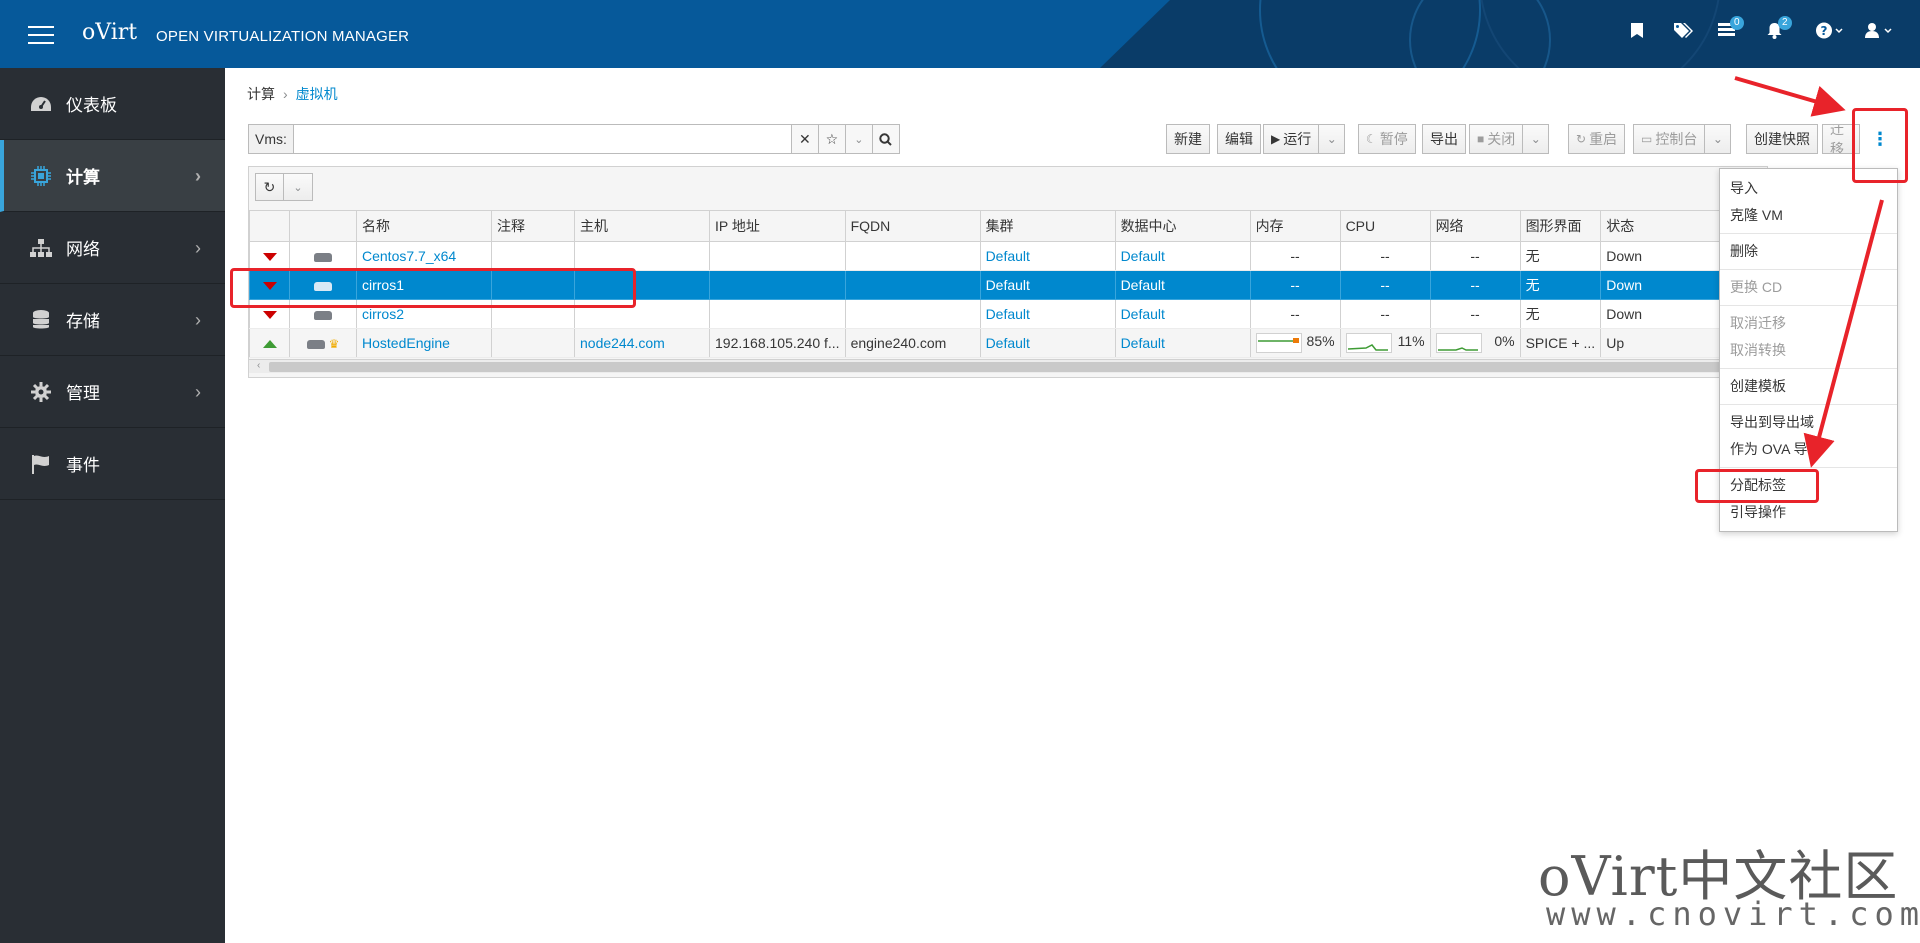 The height and width of the screenshot is (943, 1920). I want to click on menu-item-cancel-conversion: 取消转换, so click(1808, 350).